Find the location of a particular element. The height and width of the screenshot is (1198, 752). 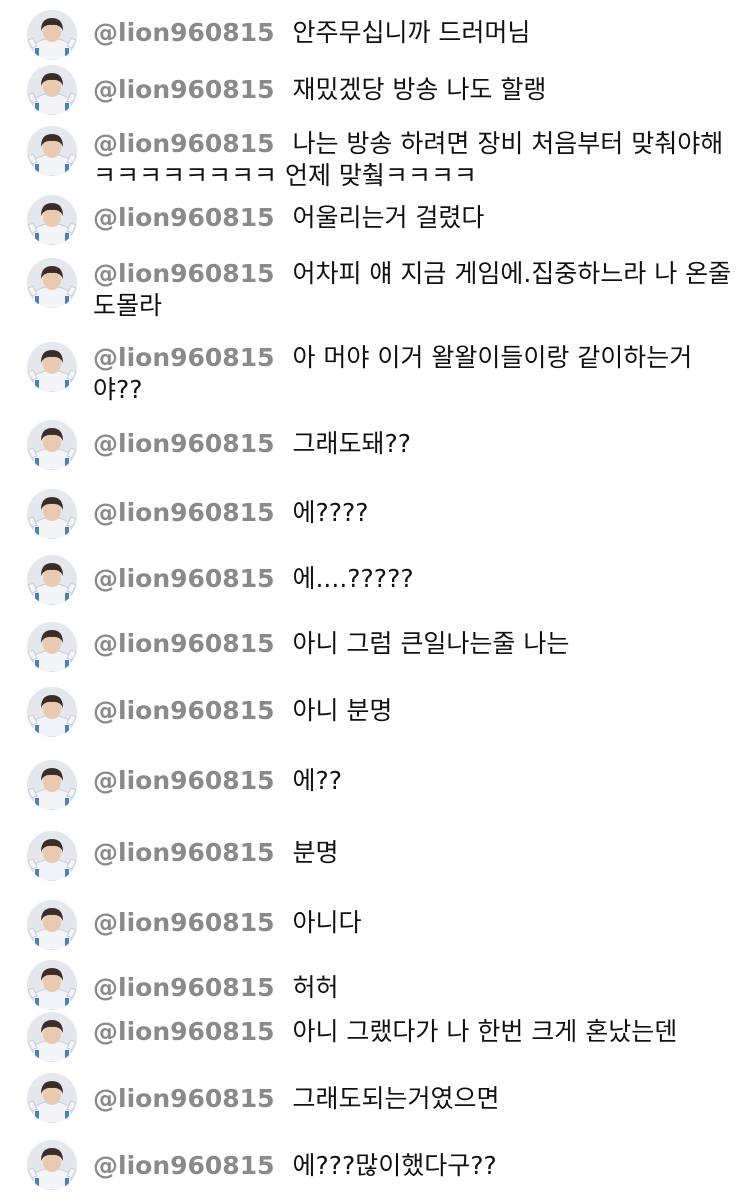

comment-text: 그래도돼?? is located at coordinates (352, 443).